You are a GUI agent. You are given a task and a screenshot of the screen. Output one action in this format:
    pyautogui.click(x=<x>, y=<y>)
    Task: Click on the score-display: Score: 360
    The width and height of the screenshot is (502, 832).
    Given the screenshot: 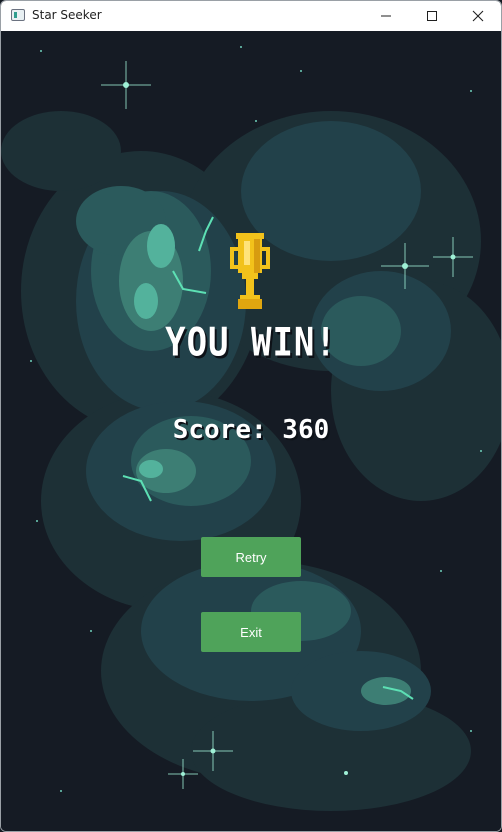 What is the action you would take?
    pyautogui.click(x=251, y=430)
    